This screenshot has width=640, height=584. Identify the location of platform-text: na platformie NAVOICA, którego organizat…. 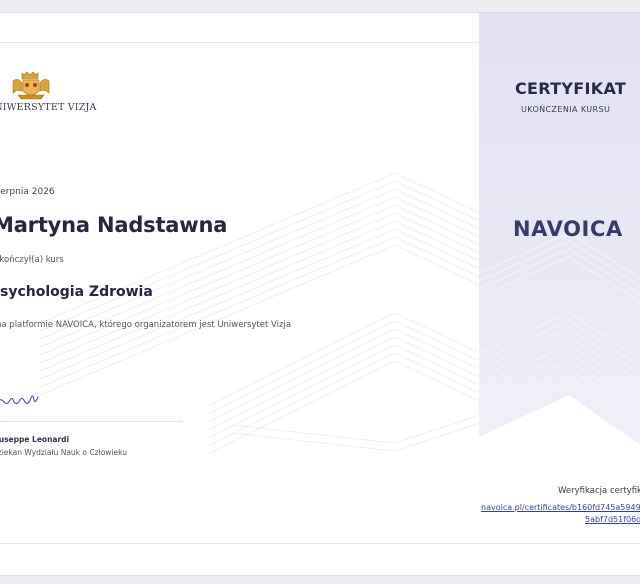
(146, 325).